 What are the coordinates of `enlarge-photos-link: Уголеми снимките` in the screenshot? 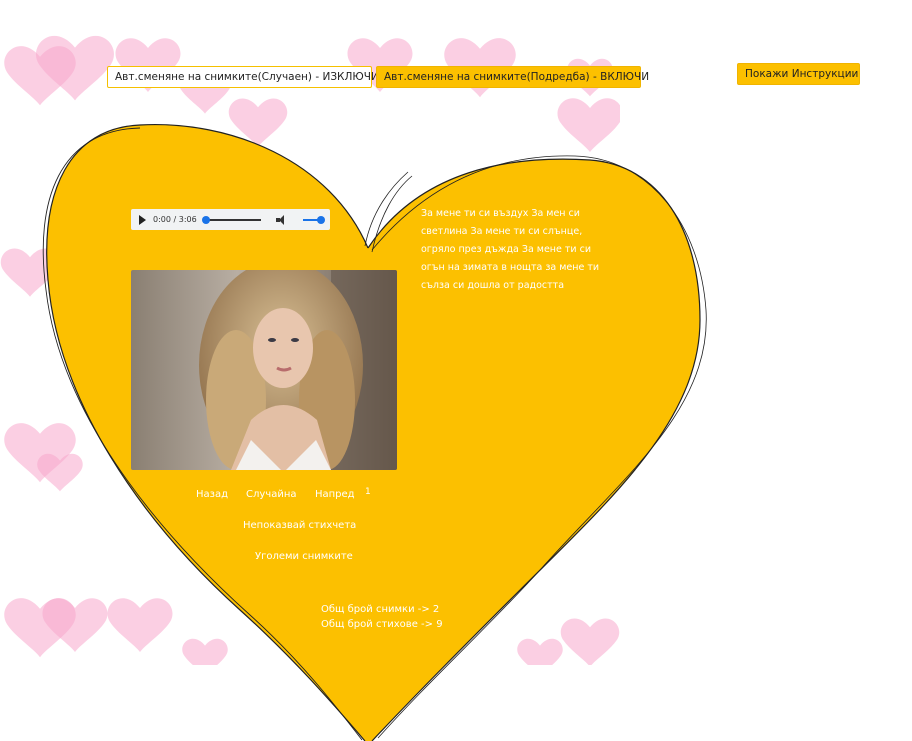 It's located at (304, 556).